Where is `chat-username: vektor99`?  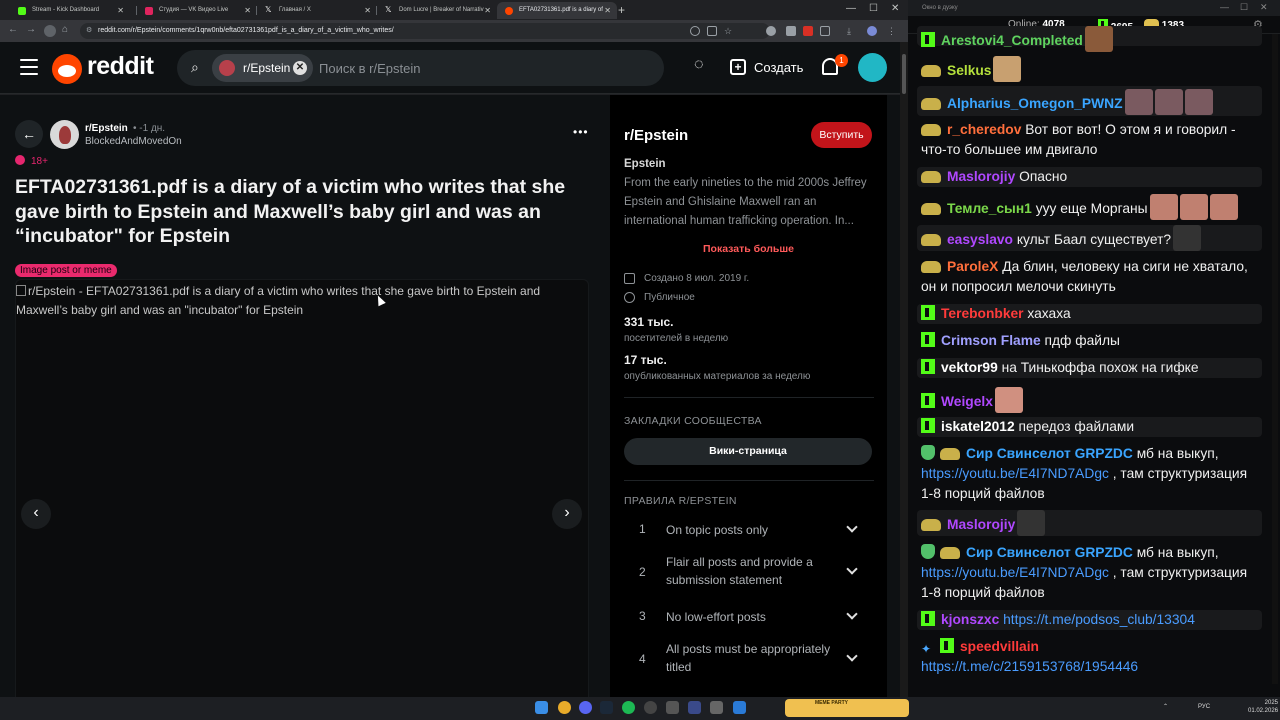 chat-username: vektor99 is located at coordinates (969, 367).